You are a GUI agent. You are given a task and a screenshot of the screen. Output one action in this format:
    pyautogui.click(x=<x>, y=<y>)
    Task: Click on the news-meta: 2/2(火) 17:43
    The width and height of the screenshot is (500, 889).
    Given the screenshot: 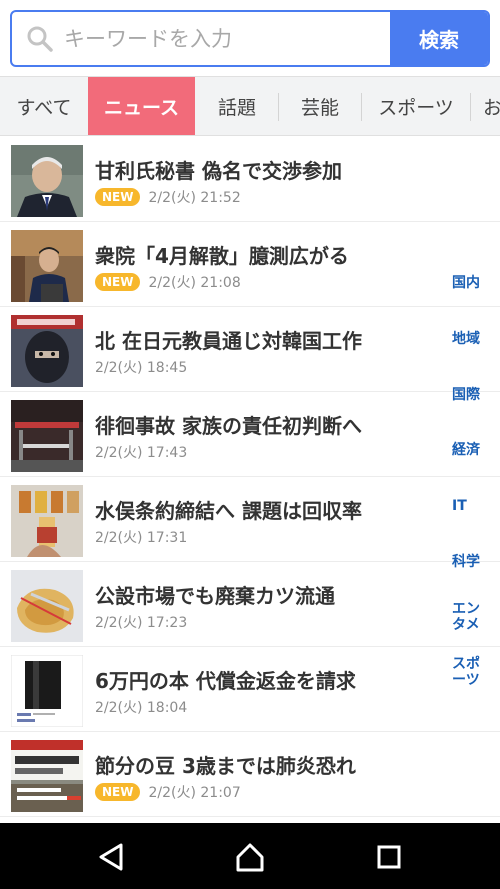 What is the action you would take?
    pyautogui.click(x=141, y=452)
    